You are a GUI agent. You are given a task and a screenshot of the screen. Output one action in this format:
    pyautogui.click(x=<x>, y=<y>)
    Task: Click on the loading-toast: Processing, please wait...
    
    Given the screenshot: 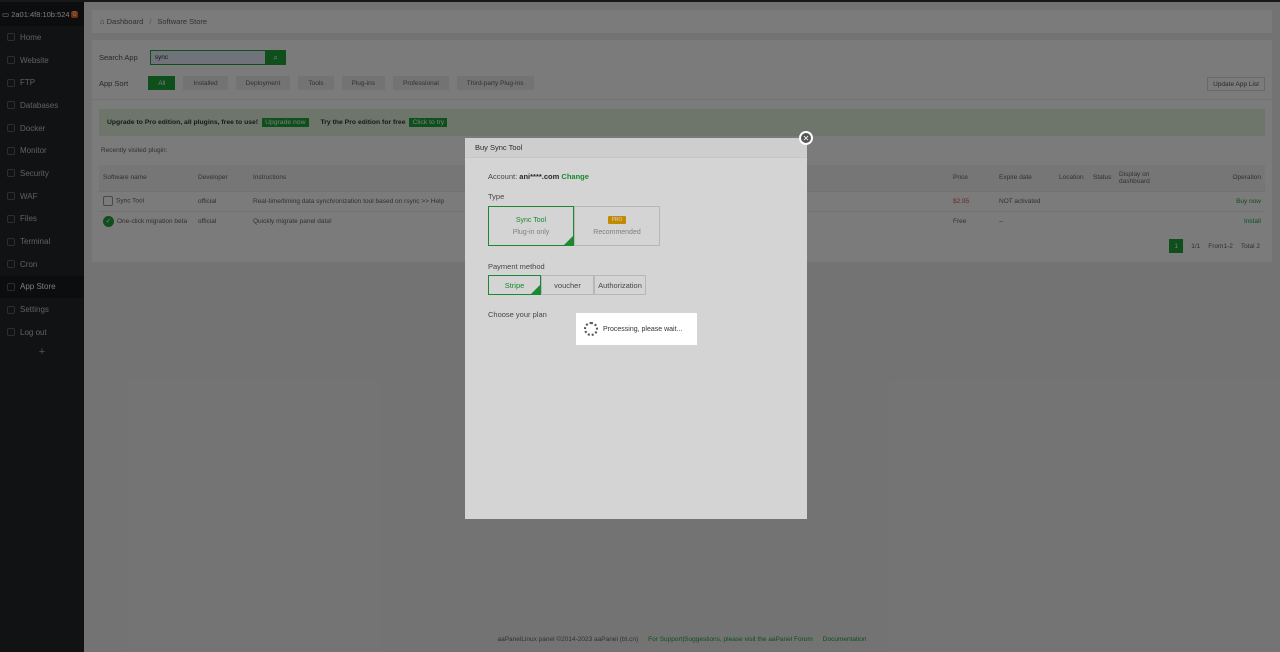 What is the action you would take?
    pyautogui.click(x=636, y=329)
    